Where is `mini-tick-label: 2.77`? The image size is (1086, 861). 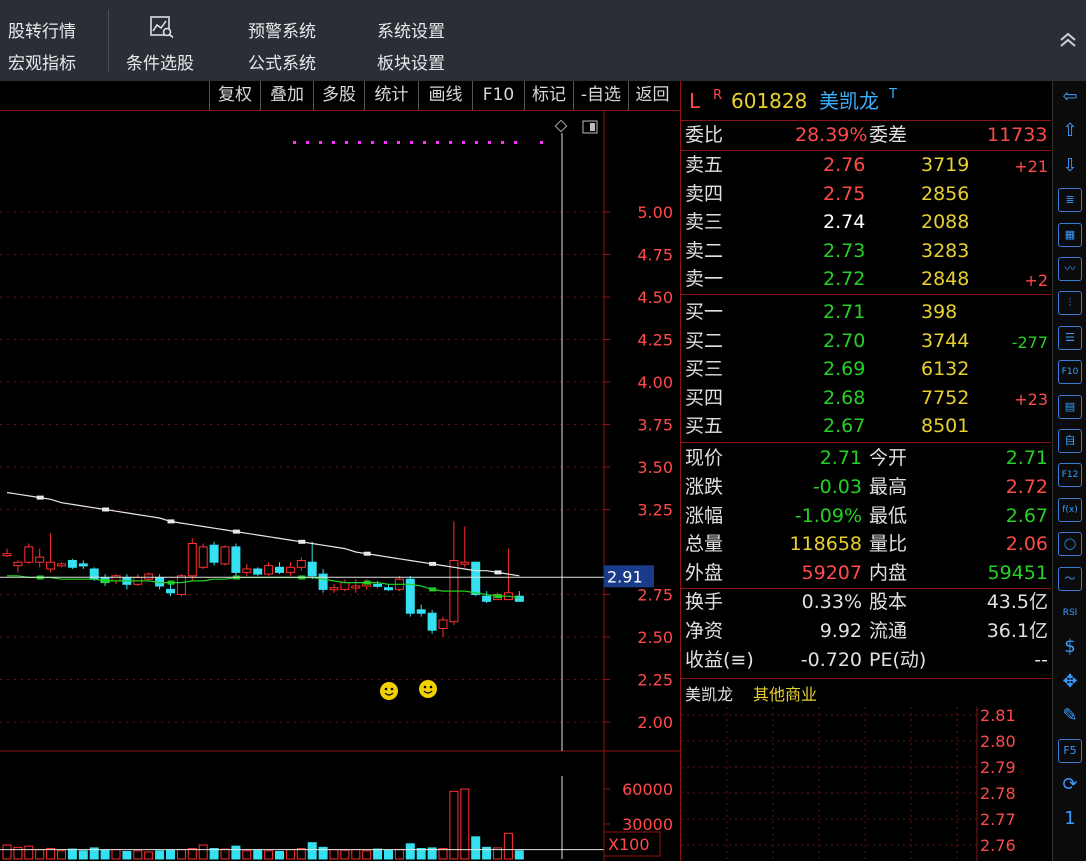
mini-tick-label: 2.77 is located at coordinates (998, 819).